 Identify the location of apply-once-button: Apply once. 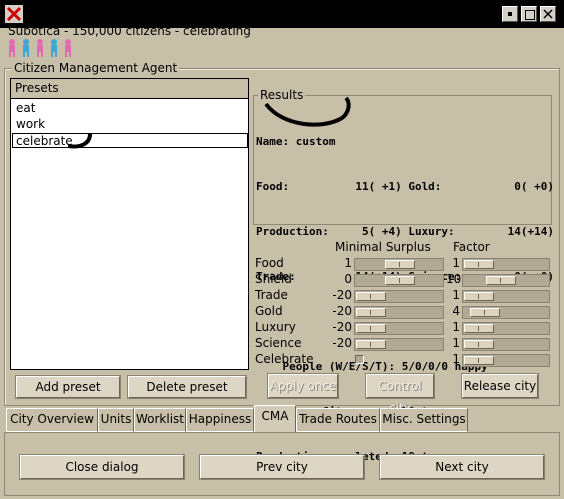
(303, 386).